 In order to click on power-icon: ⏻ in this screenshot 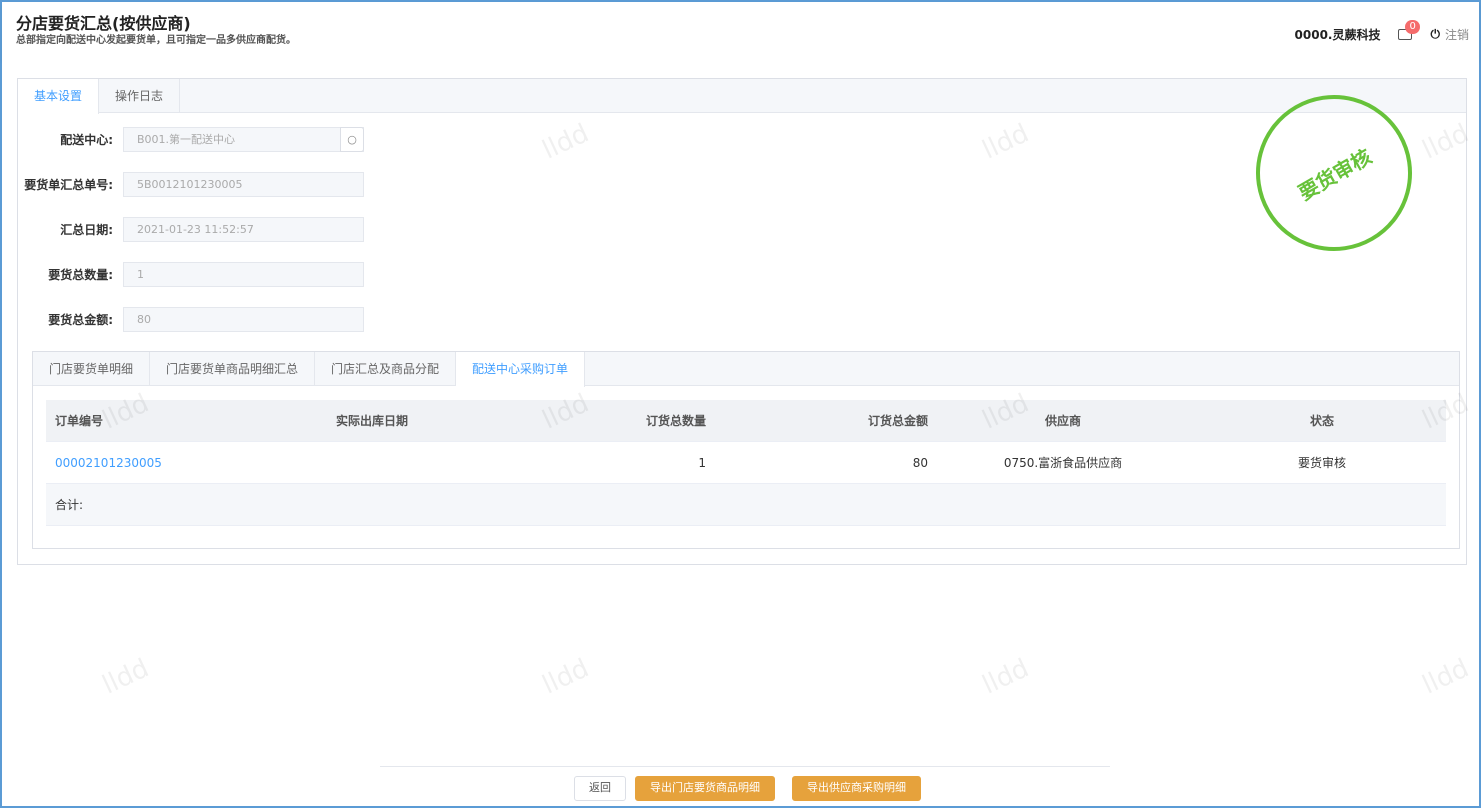, I will do `click(1435, 34)`.